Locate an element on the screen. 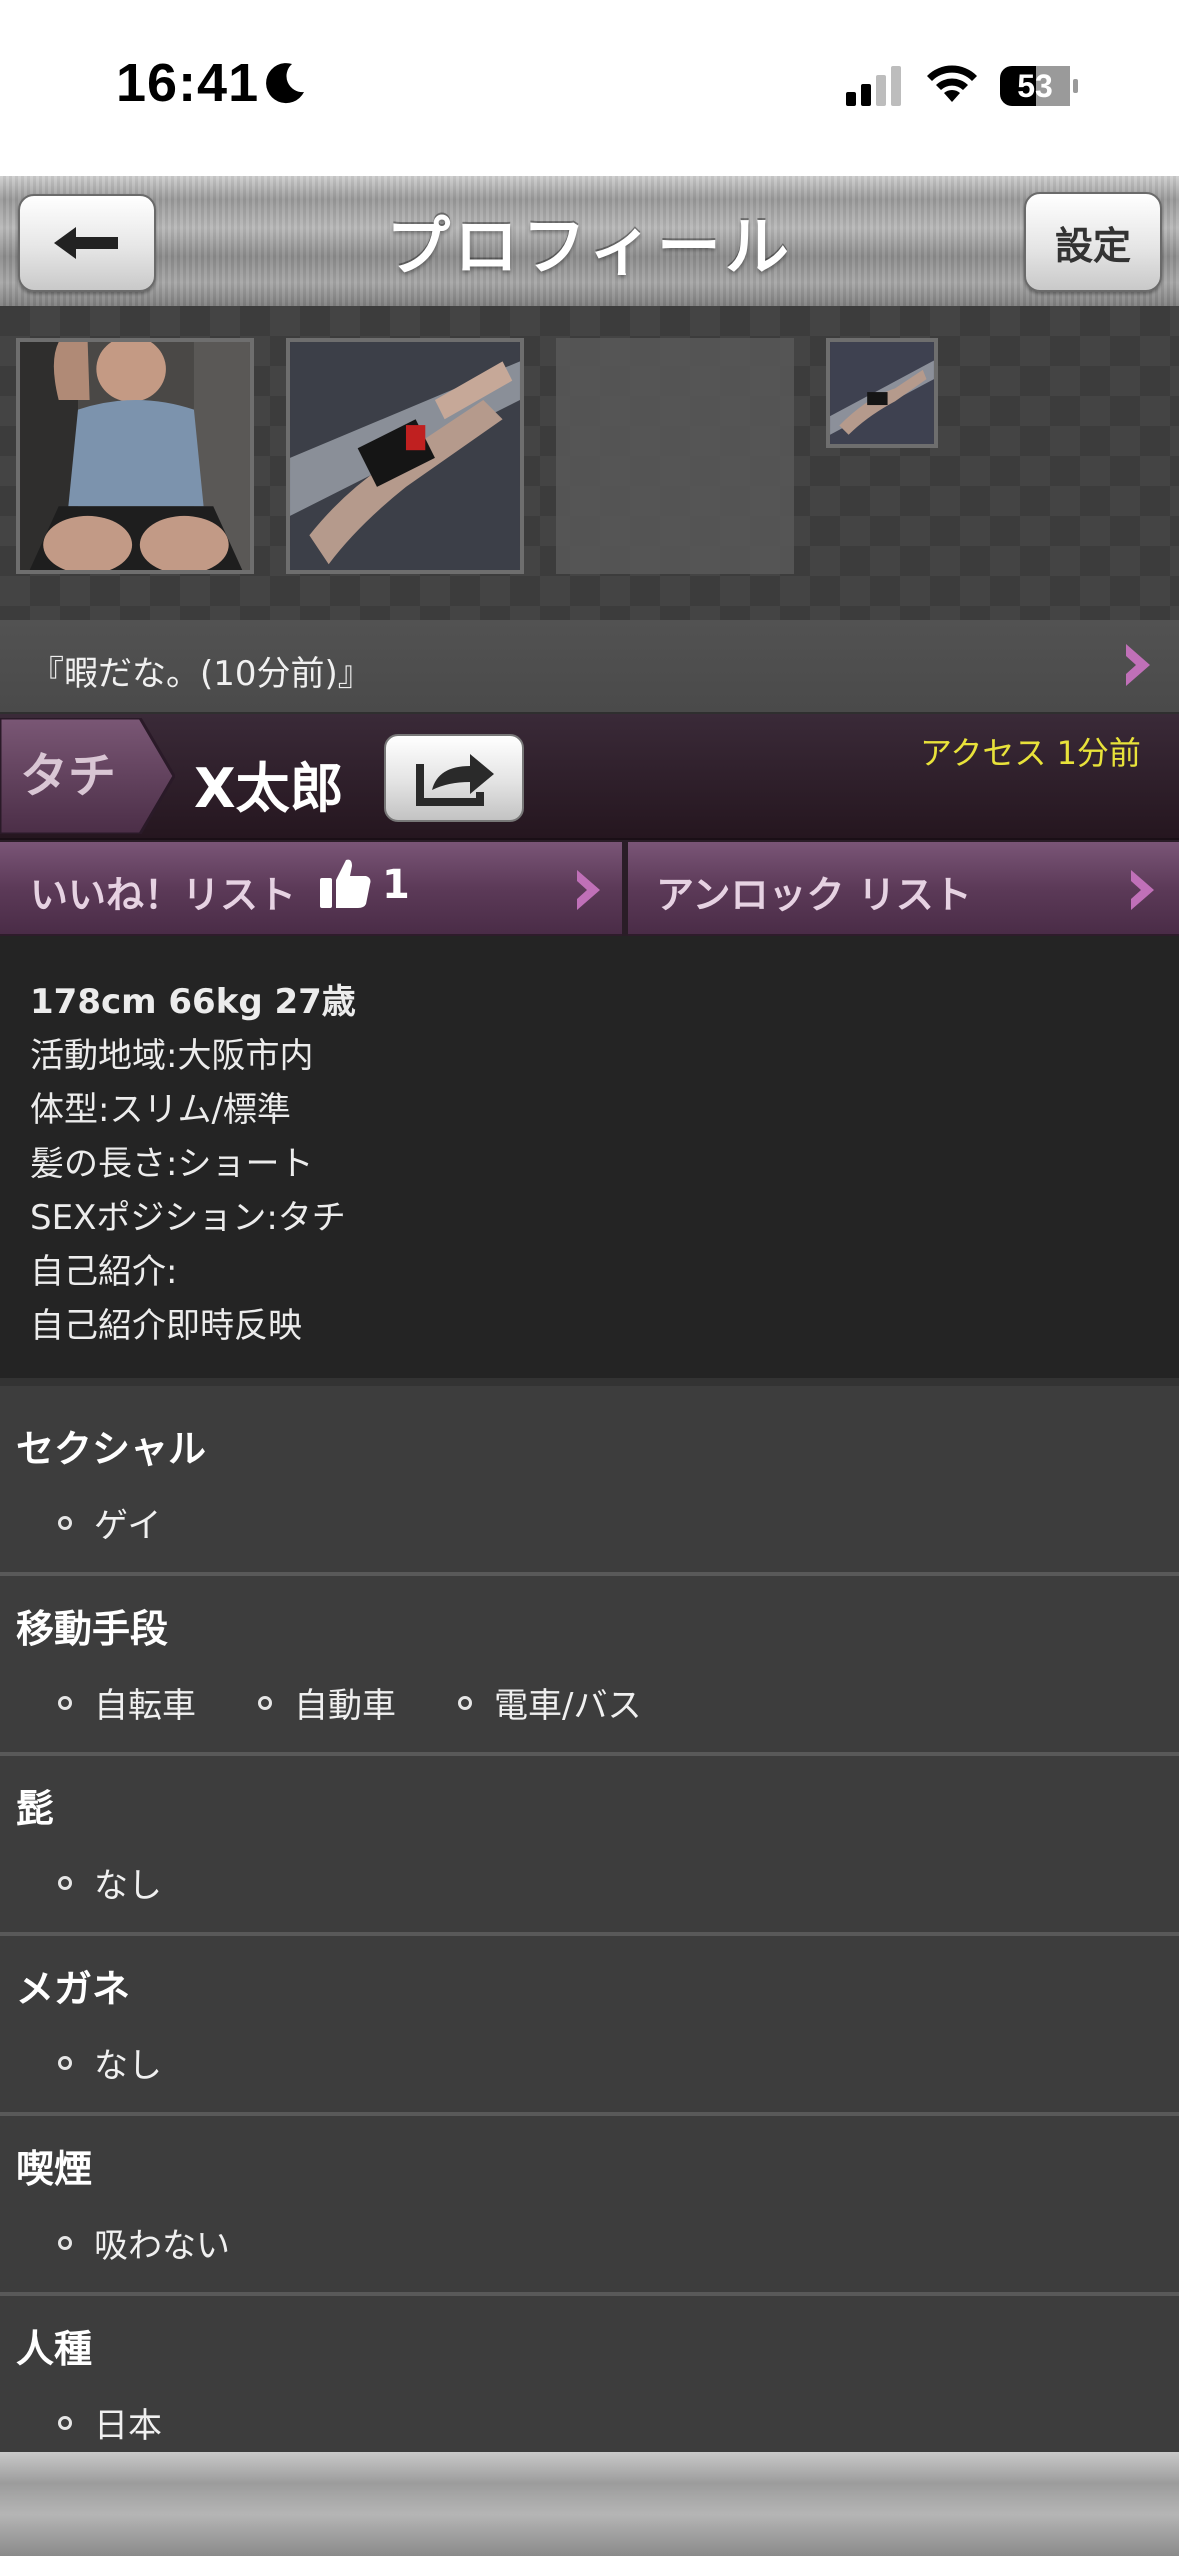 The image size is (1179, 2556). battery-icon: 53 is located at coordinates (1039, 86).